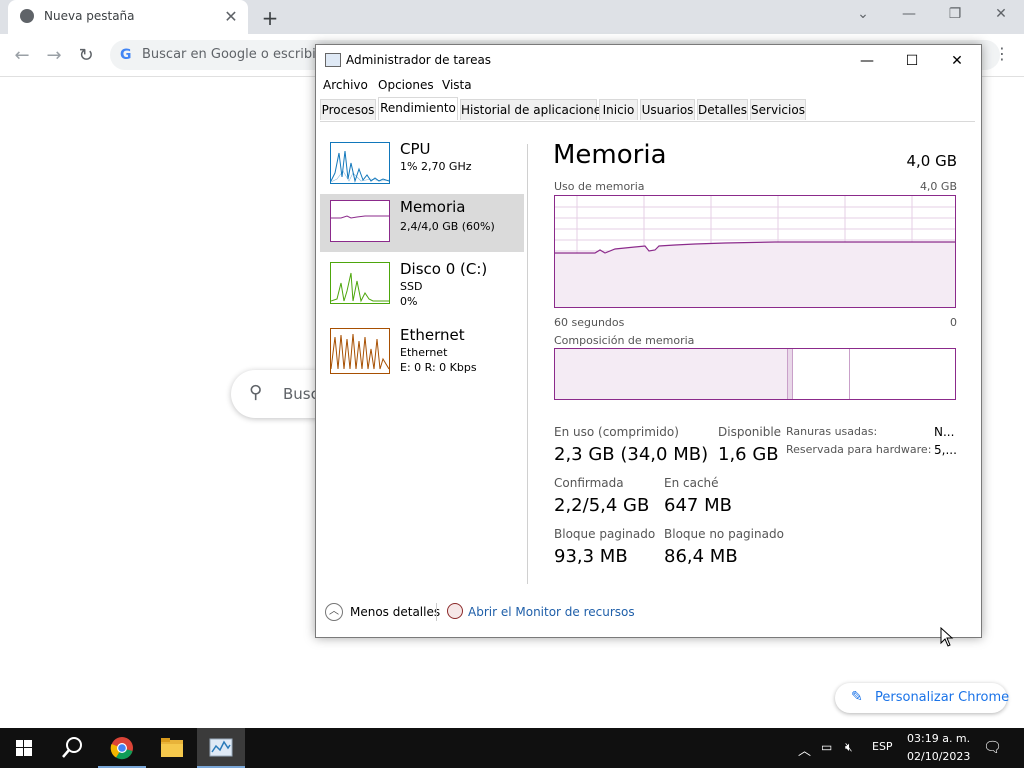 The image size is (1024, 771). What do you see at coordinates (256, 392) in the screenshot?
I see `search-icon: ⚲` at bounding box center [256, 392].